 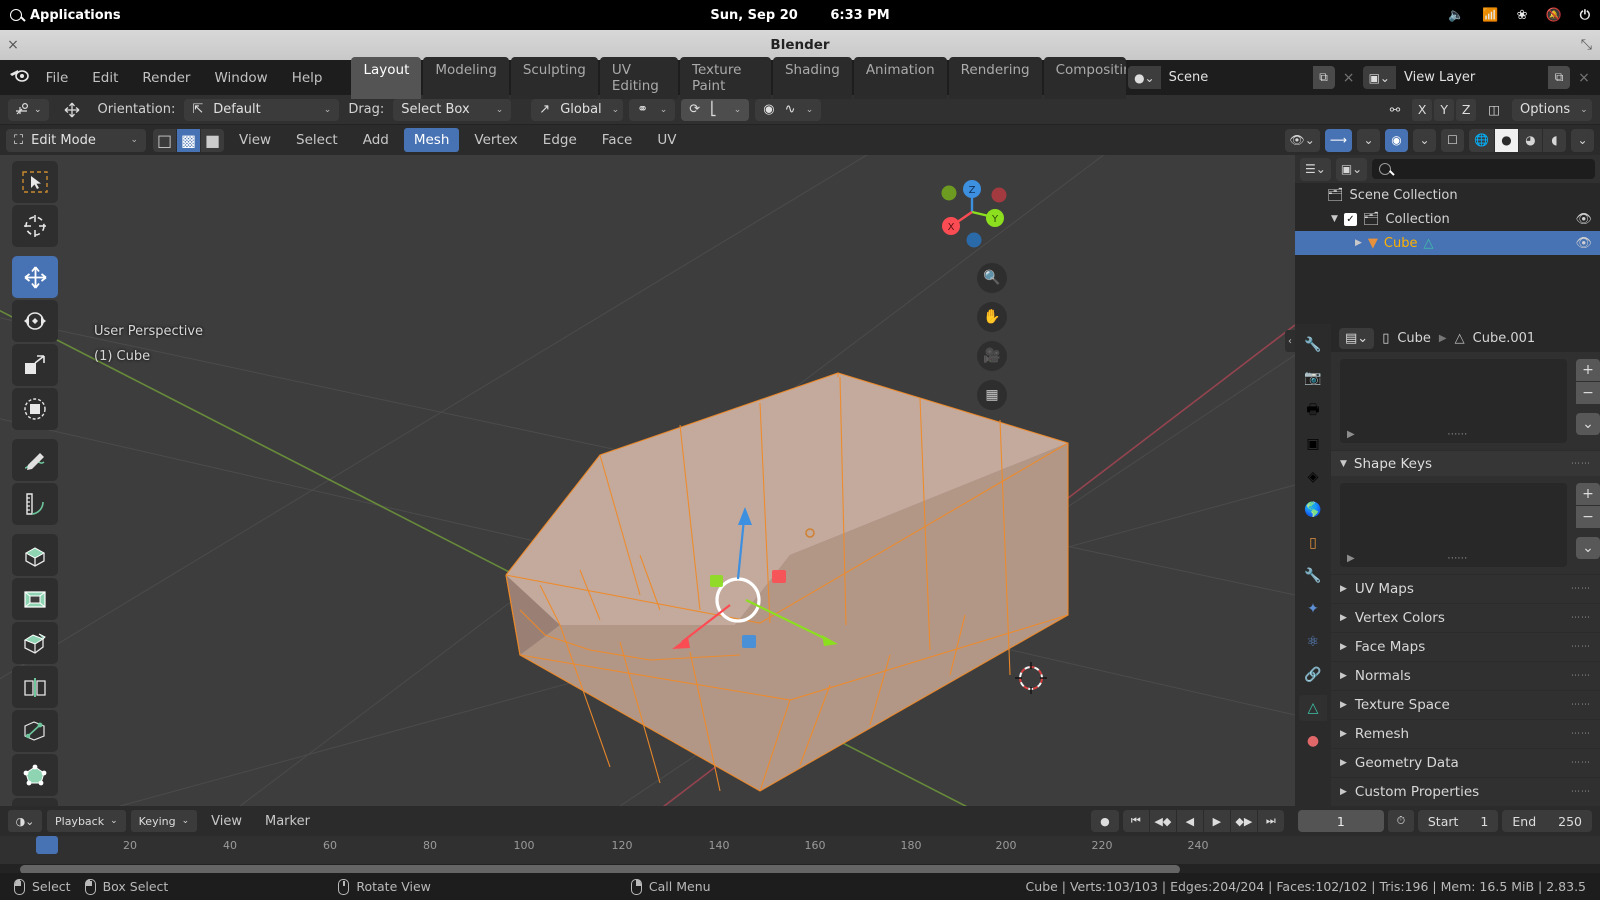 What do you see at coordinates (57, 78) in the screenshot?
I see `menu-file: File` at bounding box center [57, 78].